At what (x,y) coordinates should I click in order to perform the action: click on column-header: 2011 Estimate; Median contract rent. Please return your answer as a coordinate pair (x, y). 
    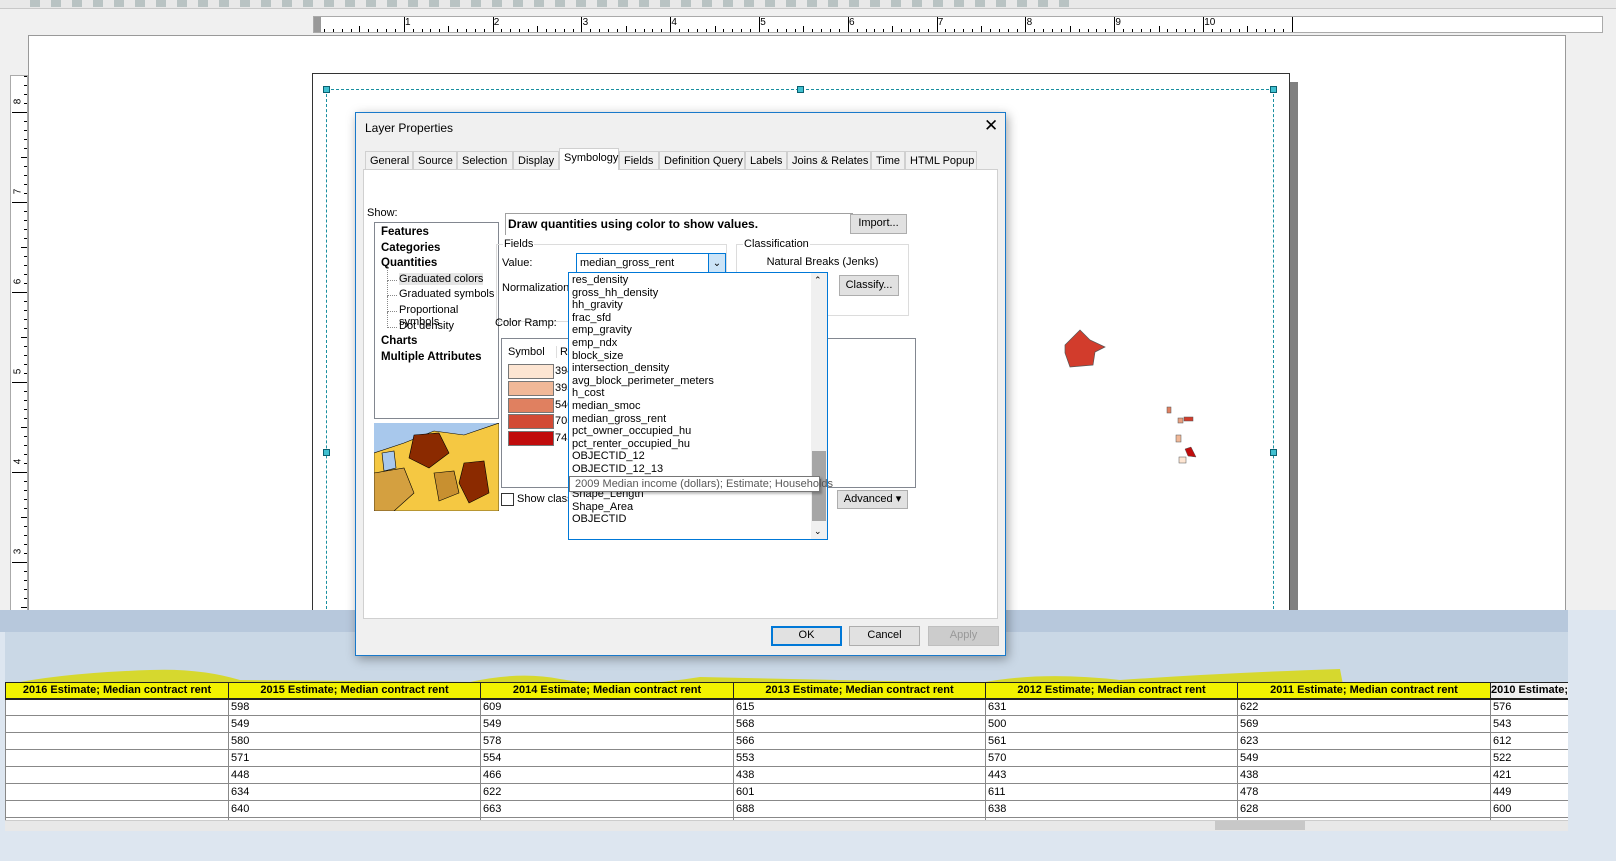
    Looking at the image, I should click on (1364, 691).